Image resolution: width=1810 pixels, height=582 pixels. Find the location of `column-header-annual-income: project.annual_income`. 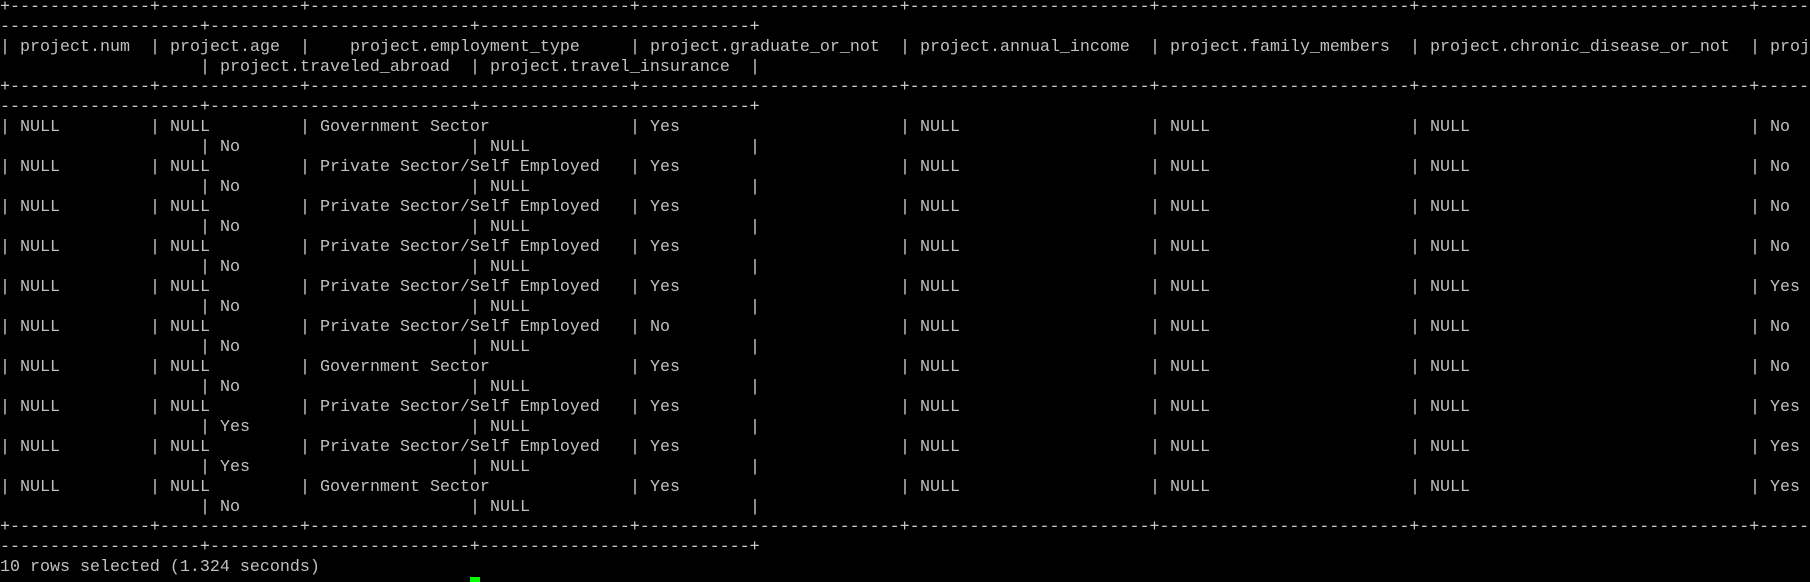

column-header-annual-income: project.annual_income is located at coordinates (1025, 47).